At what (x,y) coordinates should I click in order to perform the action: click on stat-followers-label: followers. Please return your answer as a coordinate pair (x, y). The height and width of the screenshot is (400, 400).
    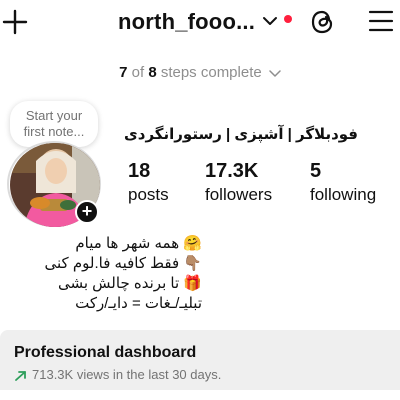
    Looking at the image, I should click on (239, 194).